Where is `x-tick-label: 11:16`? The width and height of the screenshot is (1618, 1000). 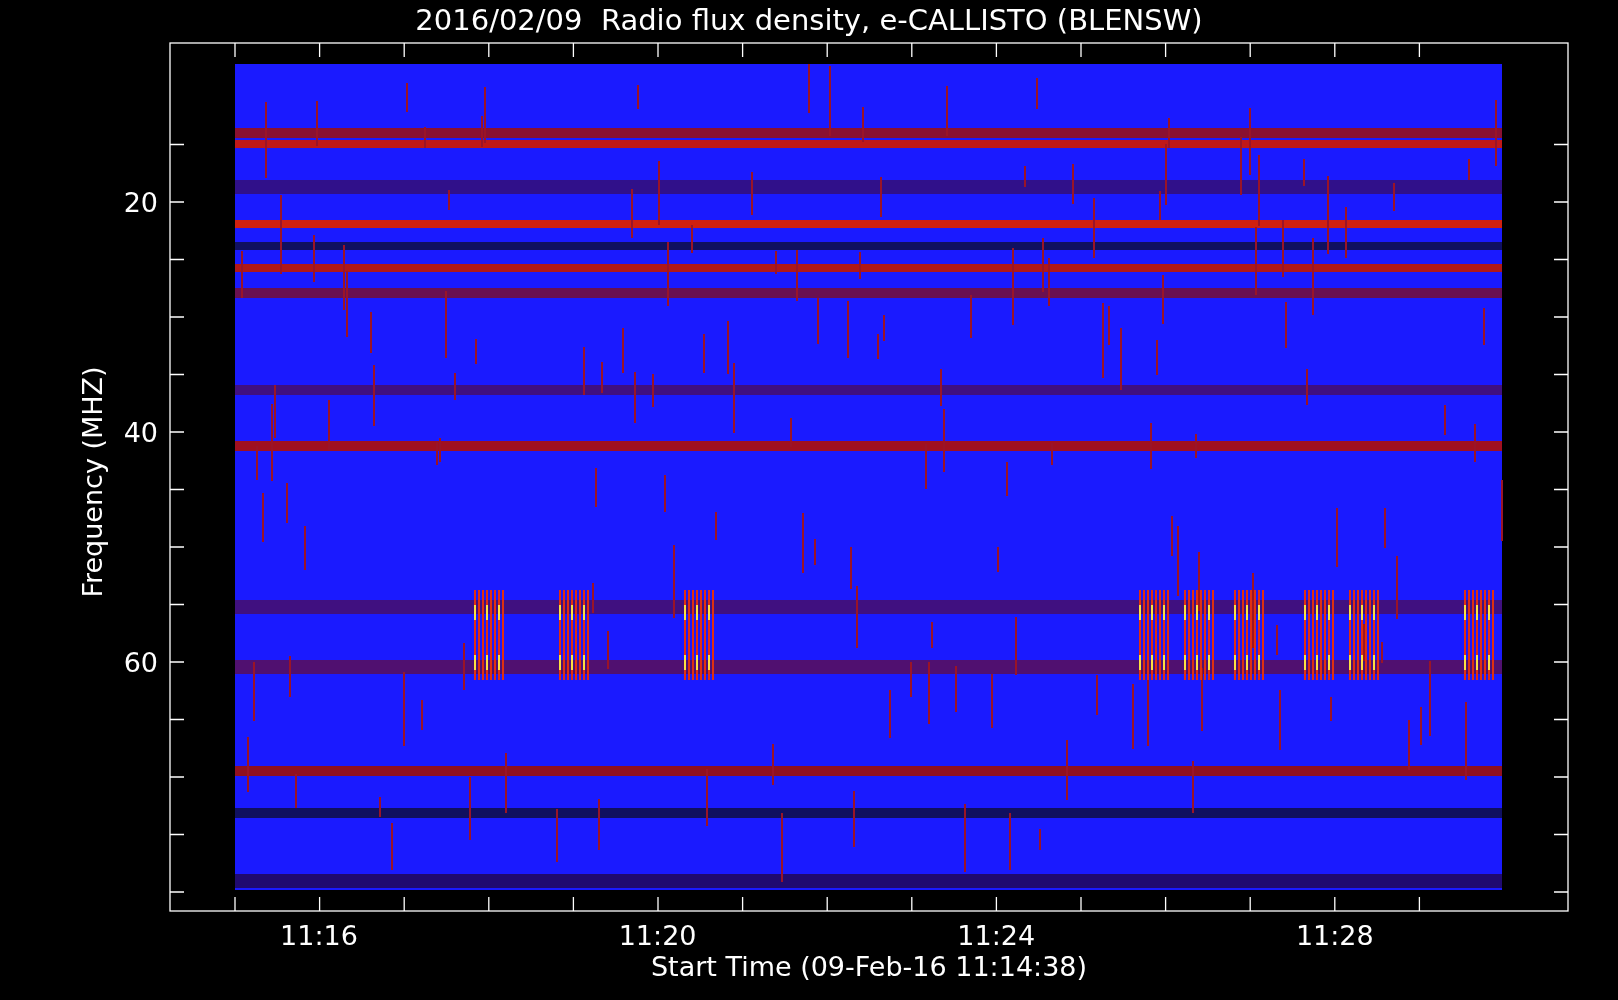
x-tick-label: 11:16 is located at coordinates (319, 935).